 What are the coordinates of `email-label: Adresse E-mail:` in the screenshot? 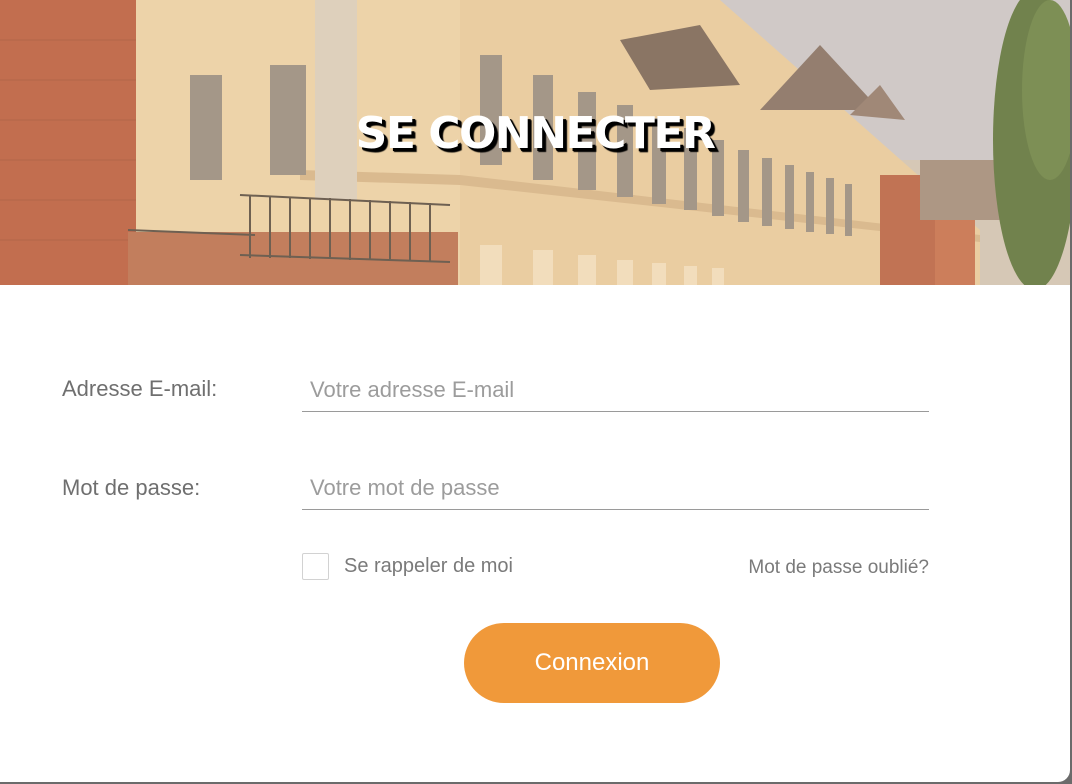 It's located at (140, 388).